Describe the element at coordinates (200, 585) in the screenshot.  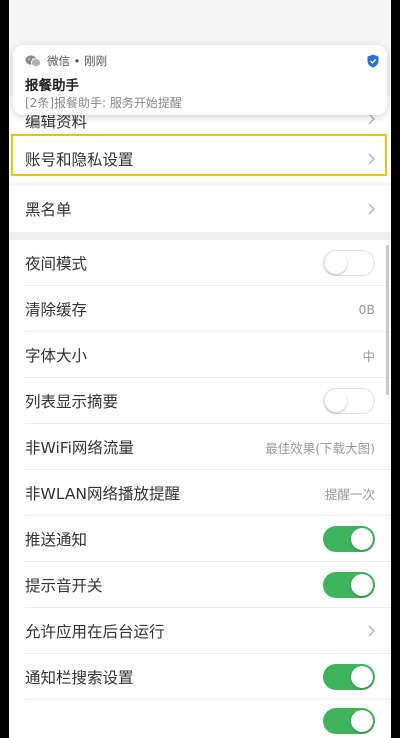
I see `settings-row-sound-switch: 提示音开关` at that location.